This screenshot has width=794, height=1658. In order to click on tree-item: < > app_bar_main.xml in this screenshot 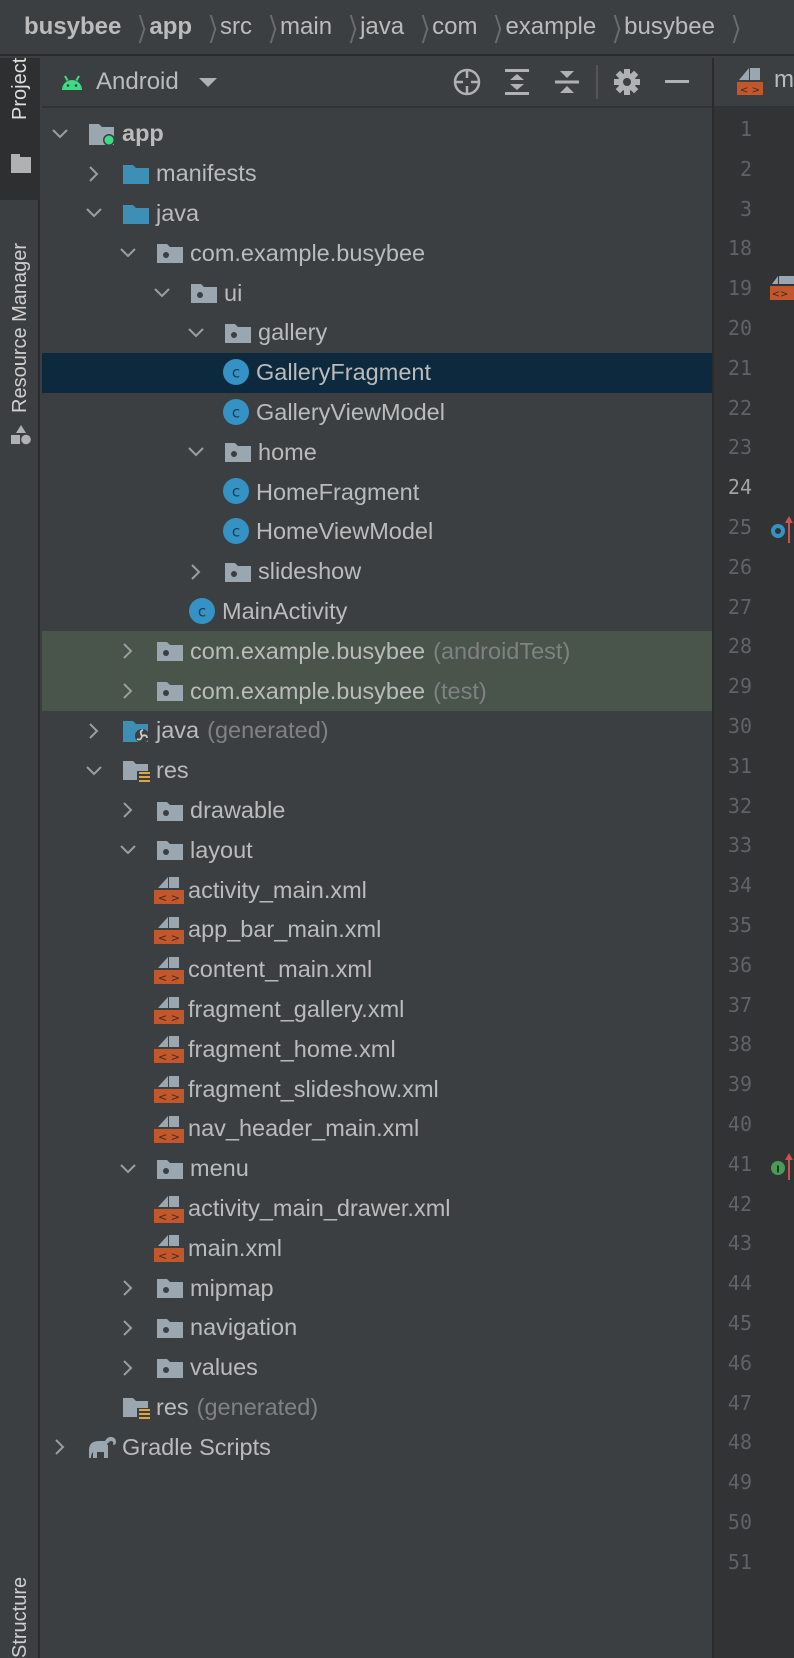, I will do `click(377, 930)`.